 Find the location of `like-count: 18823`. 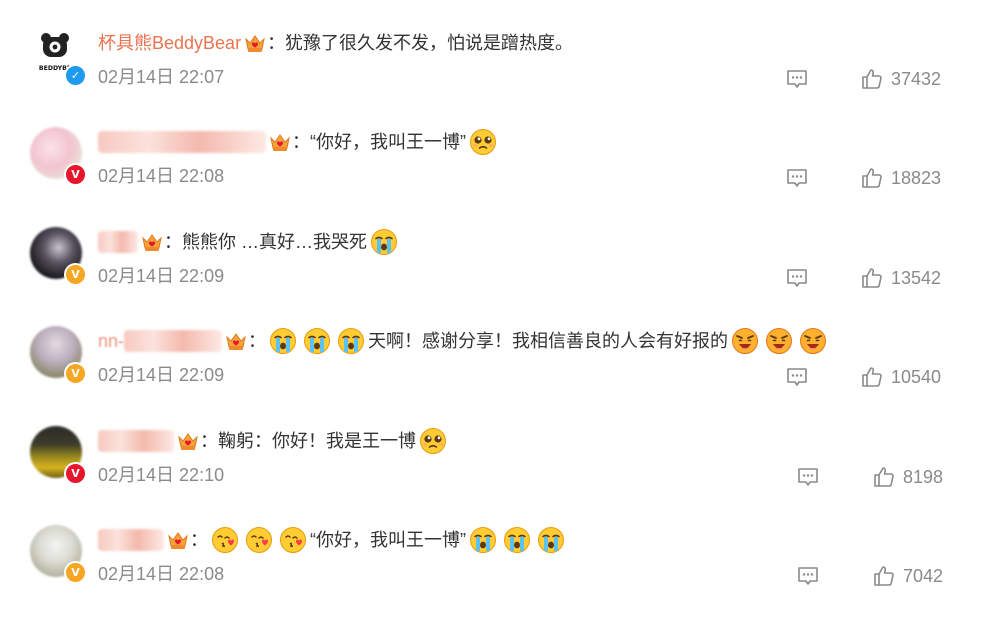

like-count: 18823 is located at coordinates (916, 177).